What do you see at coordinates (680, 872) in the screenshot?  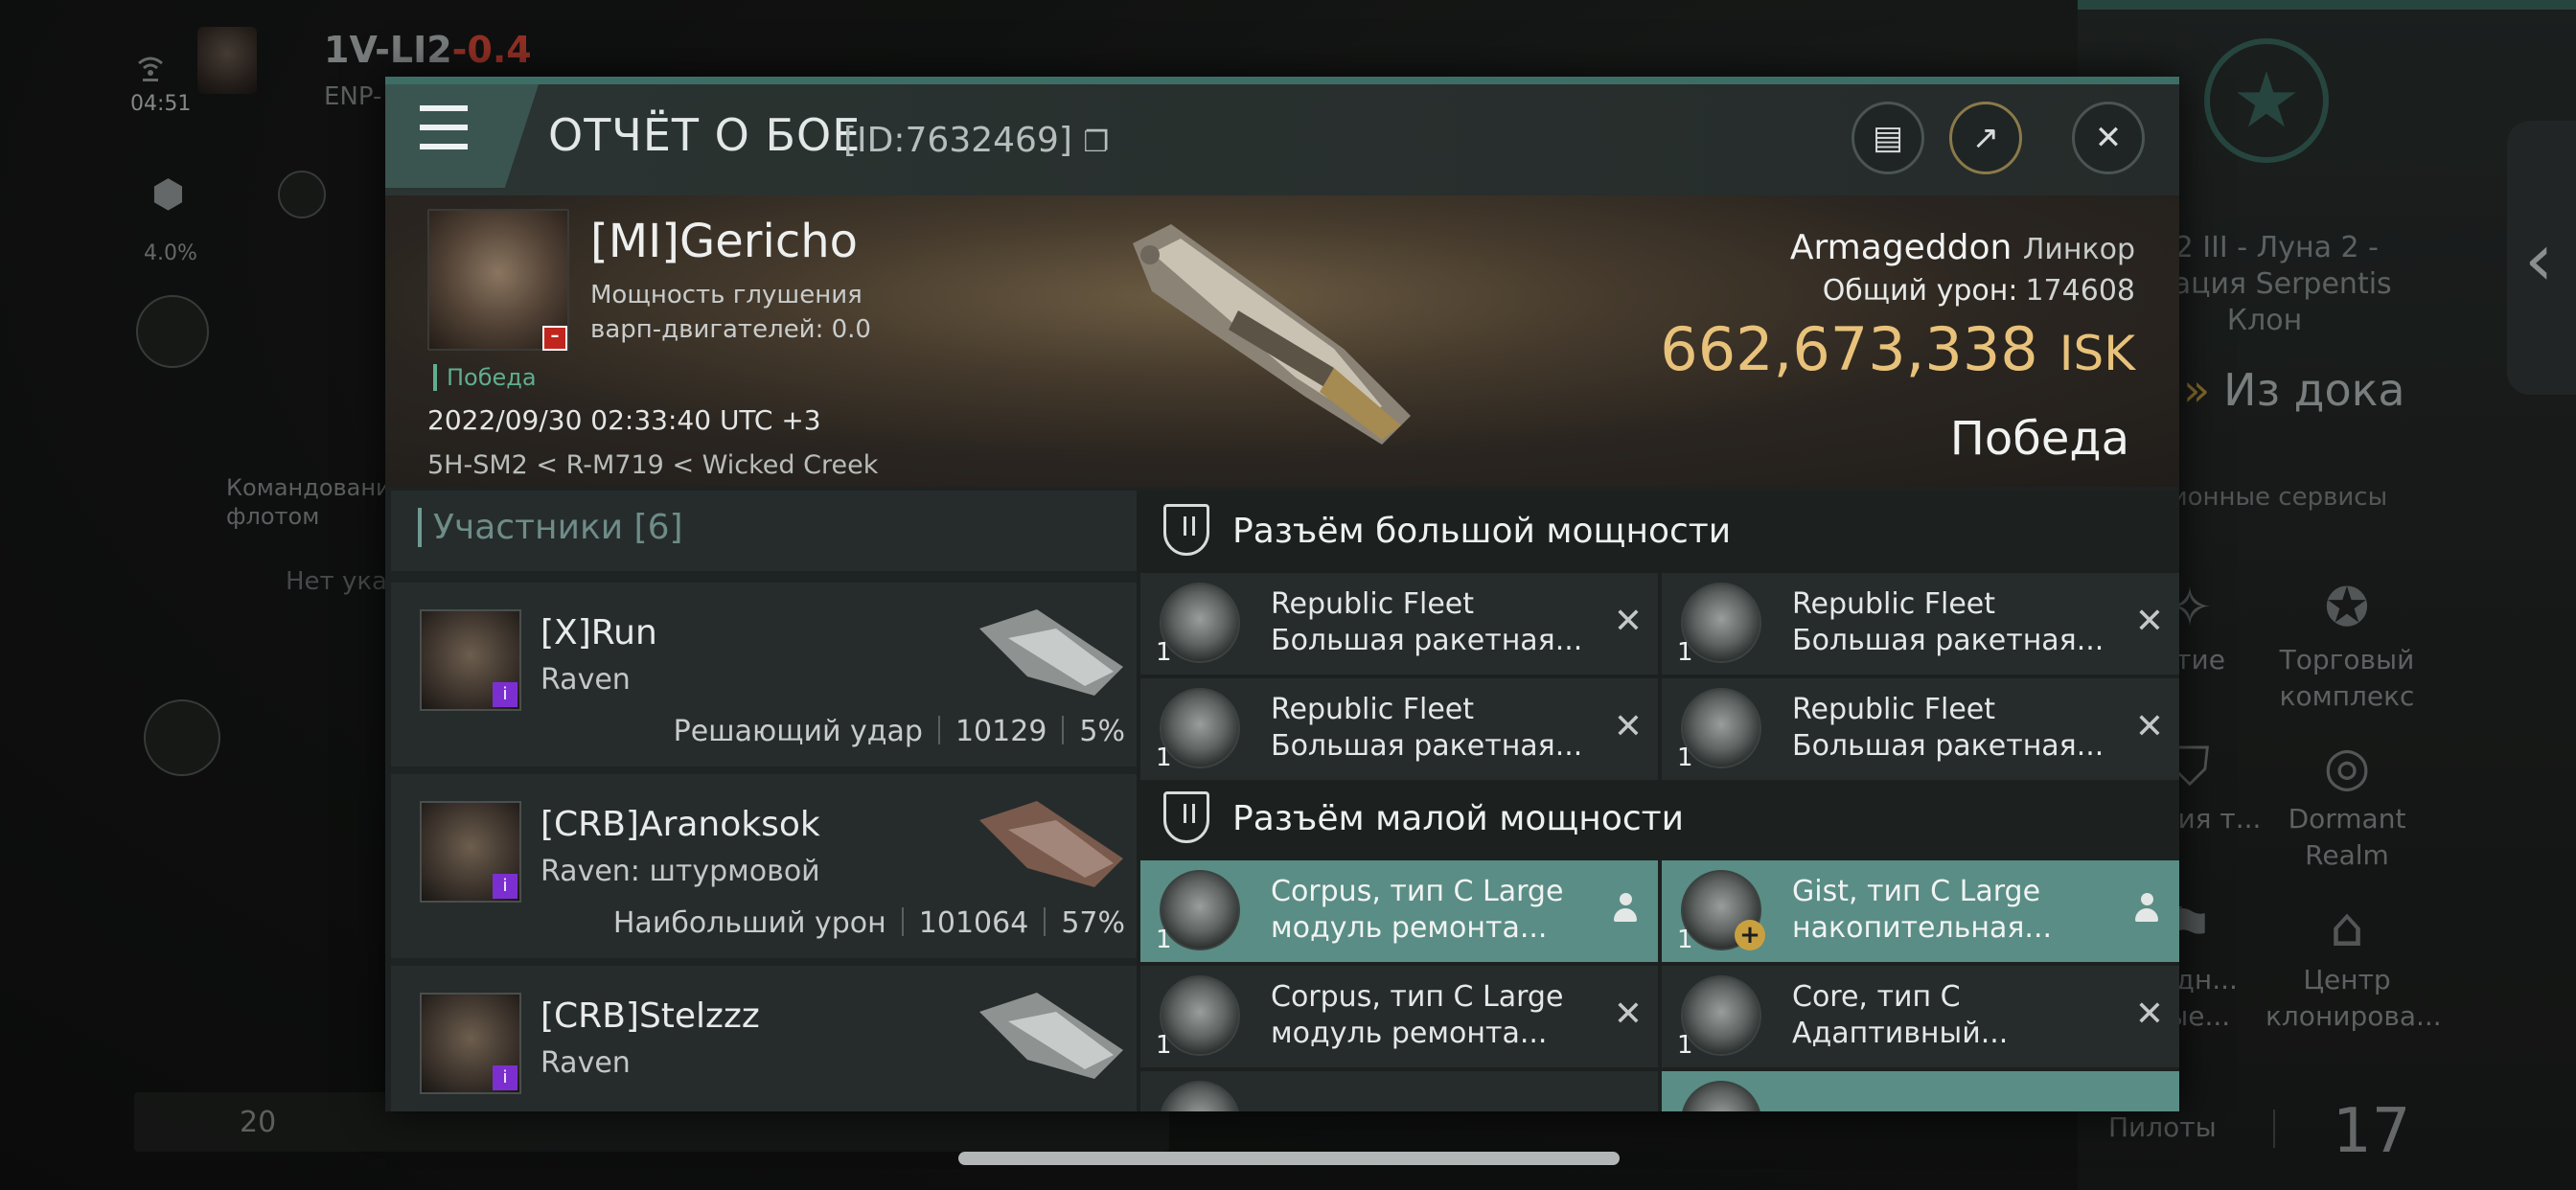 I see `participant-ship: Raven: штурмовой` at bounding box center [680, 872].